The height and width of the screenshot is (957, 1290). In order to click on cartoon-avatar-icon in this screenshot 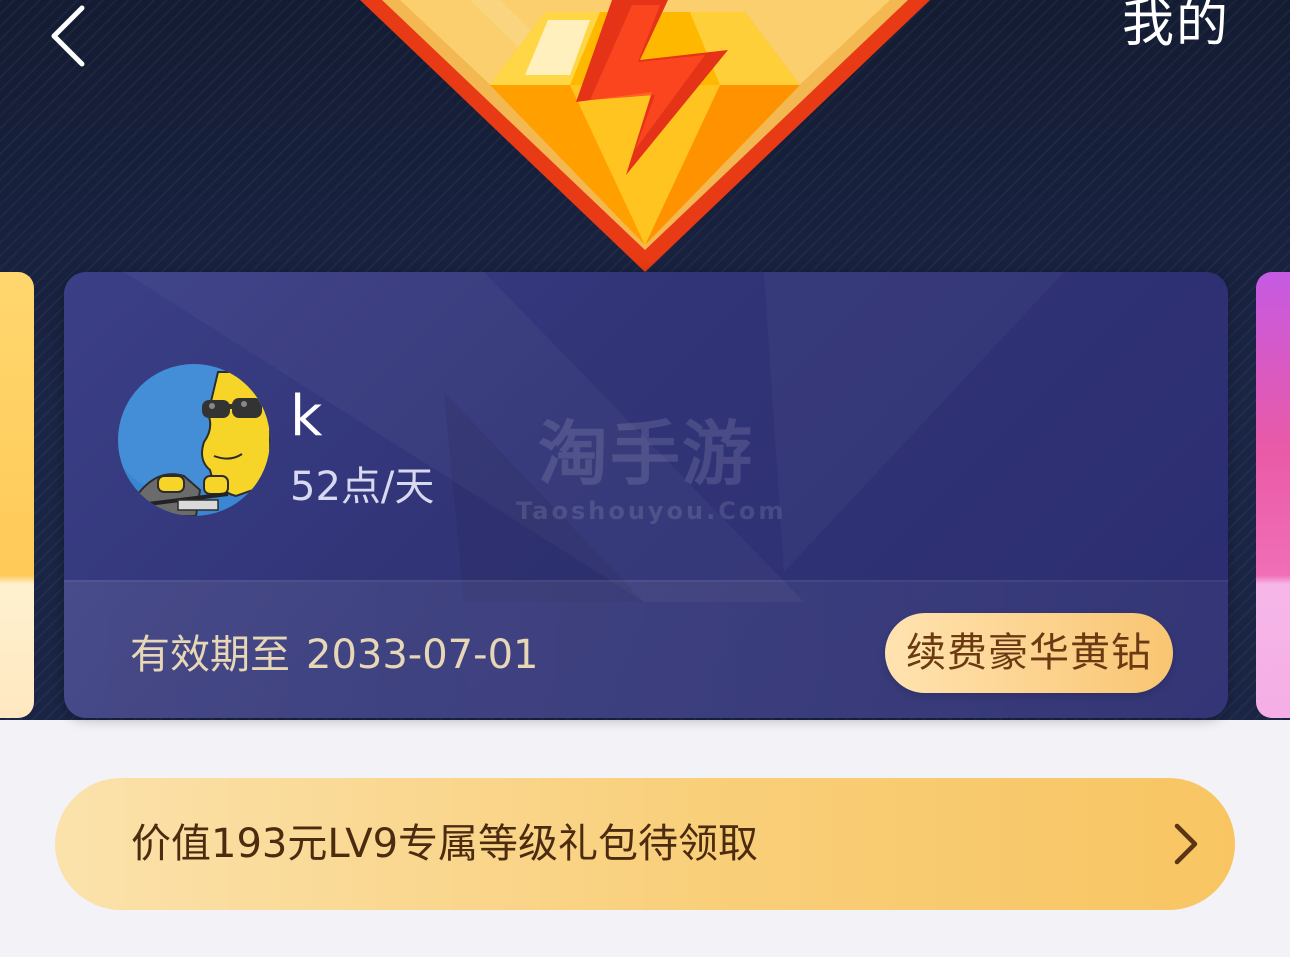, I will do `click(194, 440)`.